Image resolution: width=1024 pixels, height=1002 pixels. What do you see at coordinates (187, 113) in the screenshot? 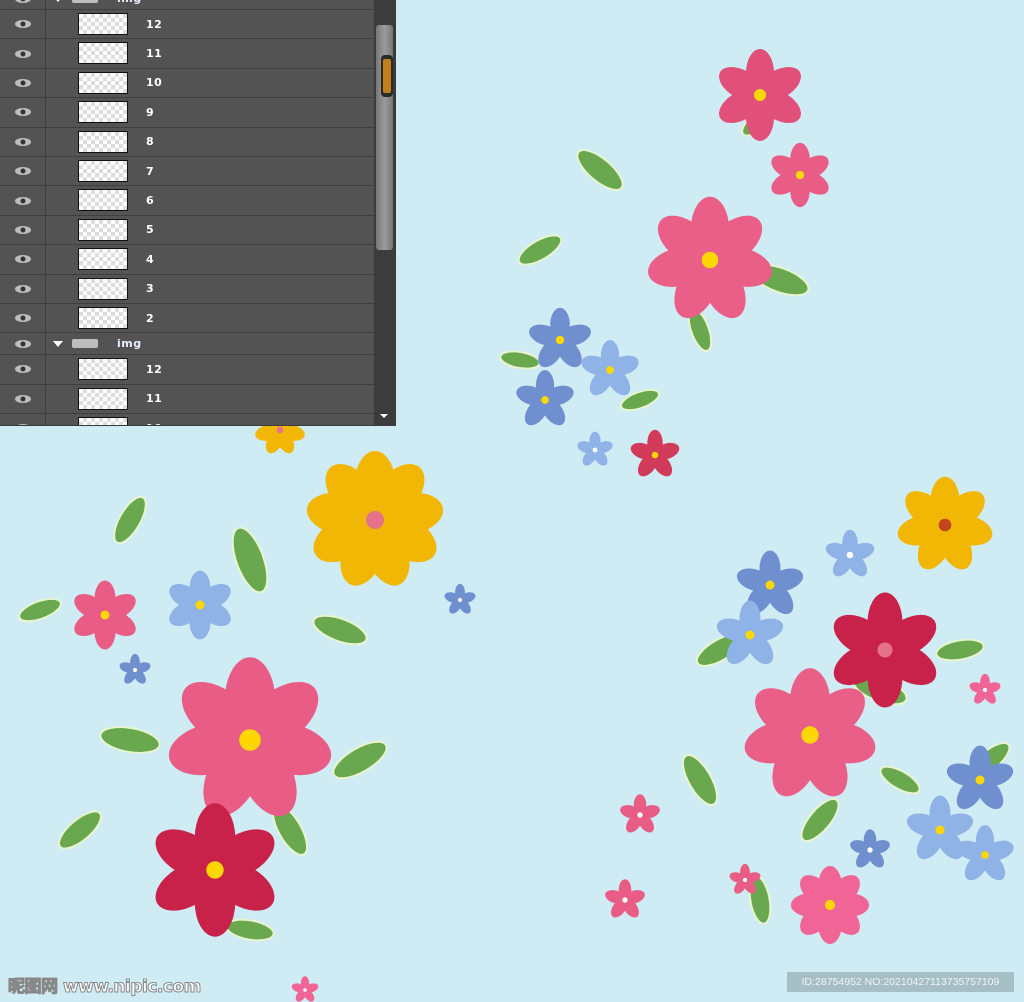
I see `layer-row: 9` at bounding box center [187, 113].